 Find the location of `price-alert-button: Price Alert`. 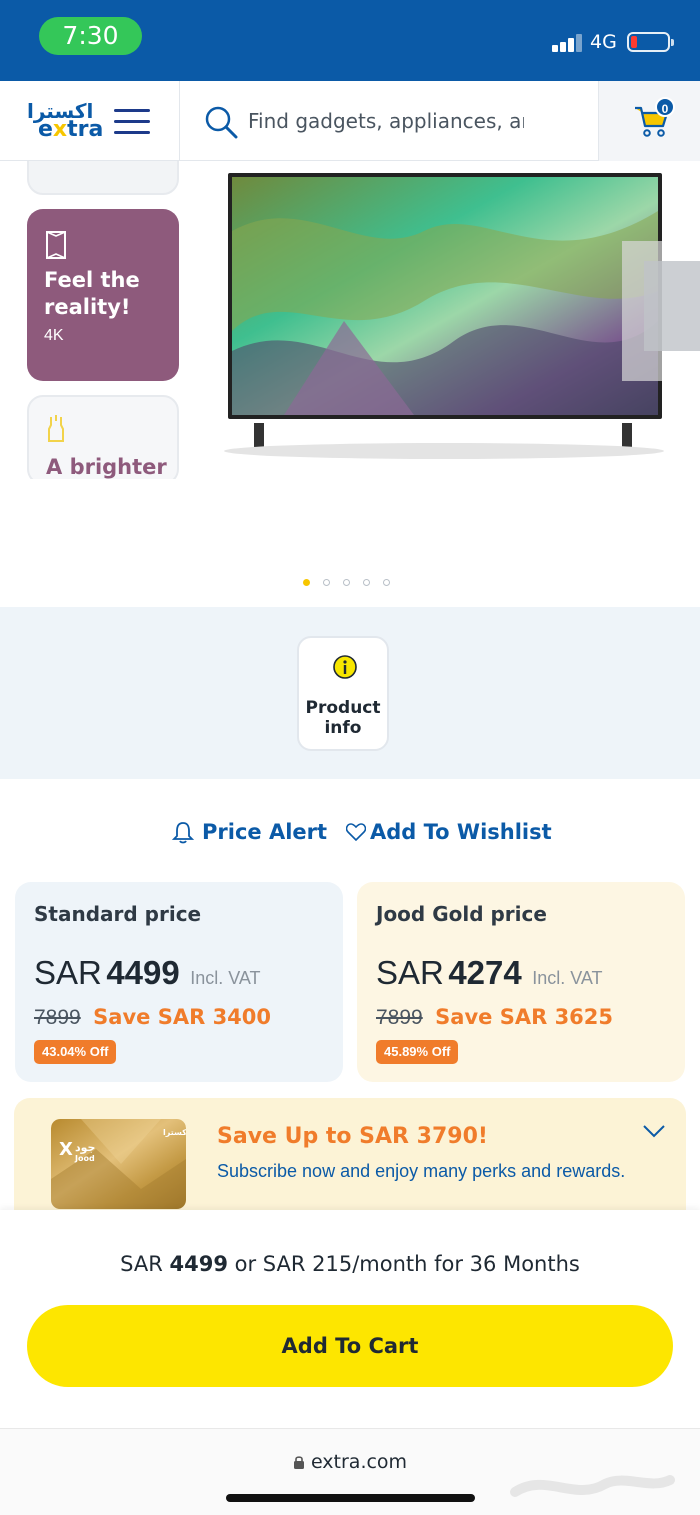

price-alert-button: Price Alert is located at coordinates (249, 832).